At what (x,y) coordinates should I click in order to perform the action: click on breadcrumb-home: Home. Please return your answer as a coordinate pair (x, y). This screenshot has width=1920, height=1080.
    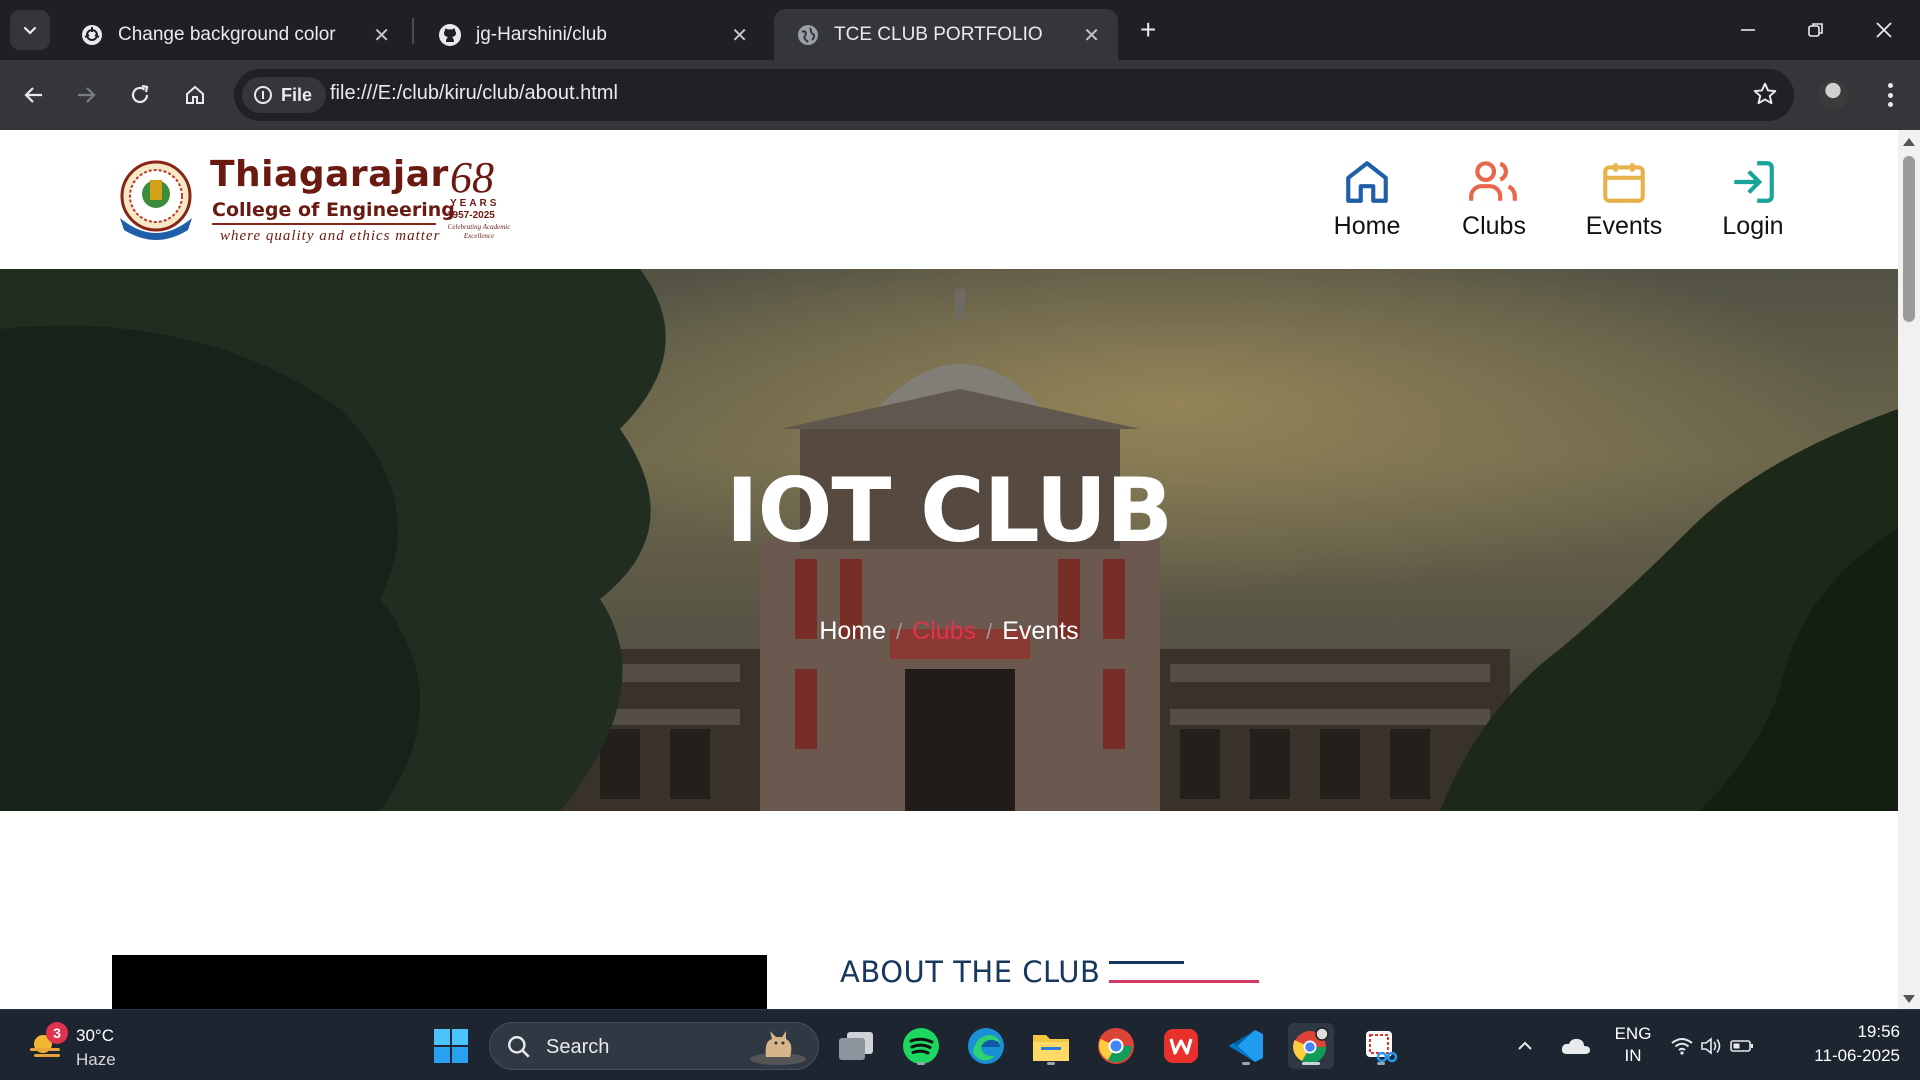
    Looking at the image, I should click on (852, 631).